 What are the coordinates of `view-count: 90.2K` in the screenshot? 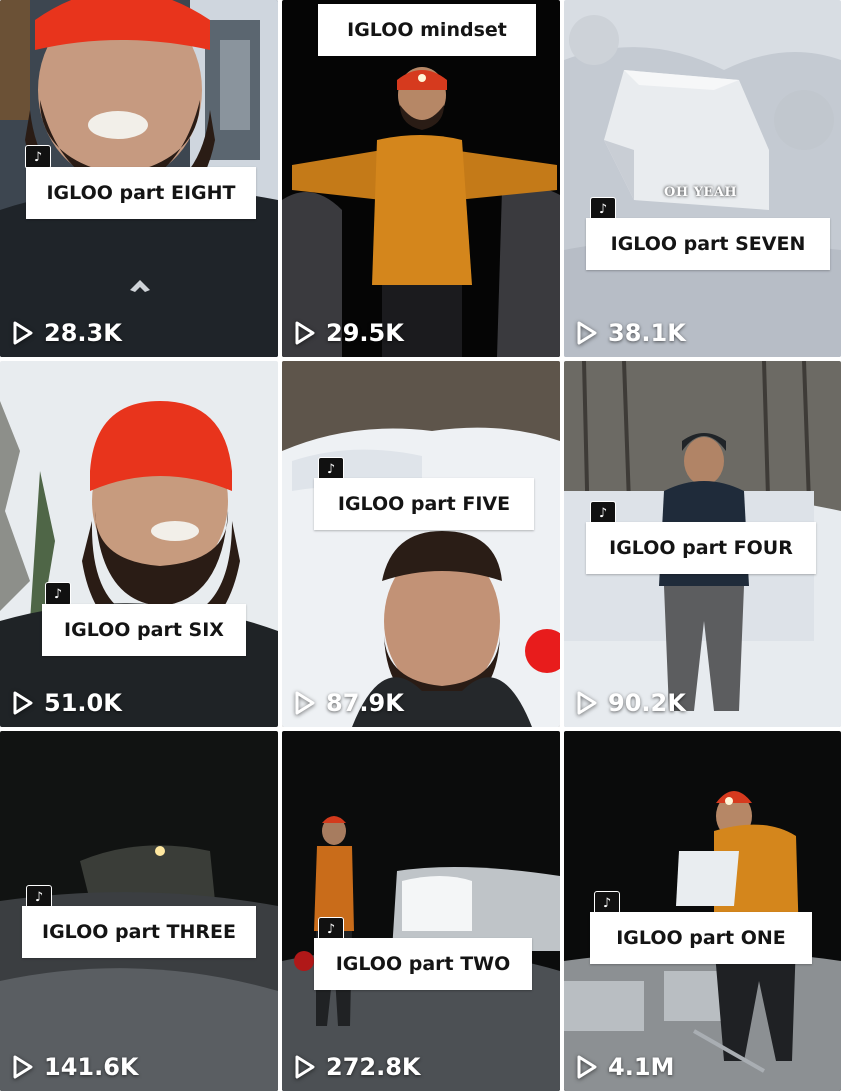 It's located at (631, 703).